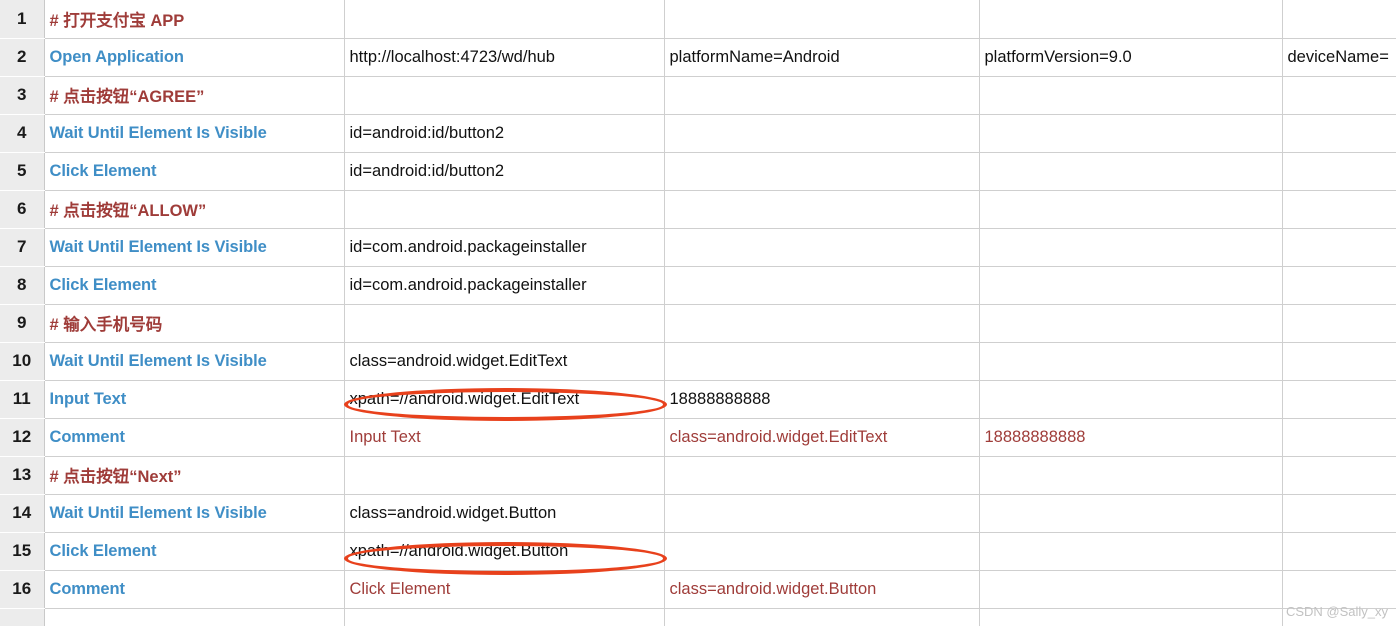 This screenshot has height=626, width=1396. What do you see at coordinates (1131, 475) in the screenshot?
I see `cell-D13` at bounding box center [1131, 475].